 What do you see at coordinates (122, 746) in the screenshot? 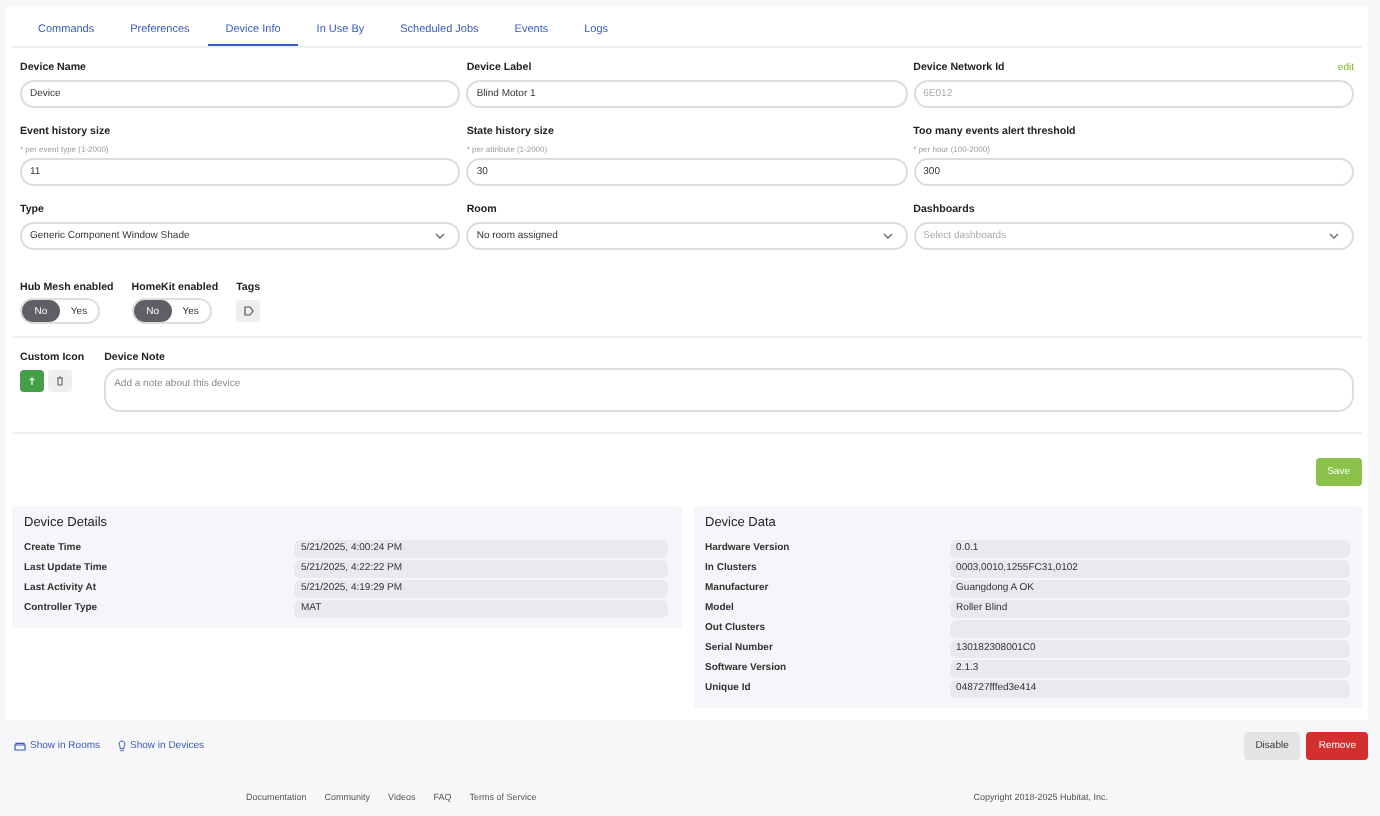
I see `bulb-icon` at bounding box center [122, 746].